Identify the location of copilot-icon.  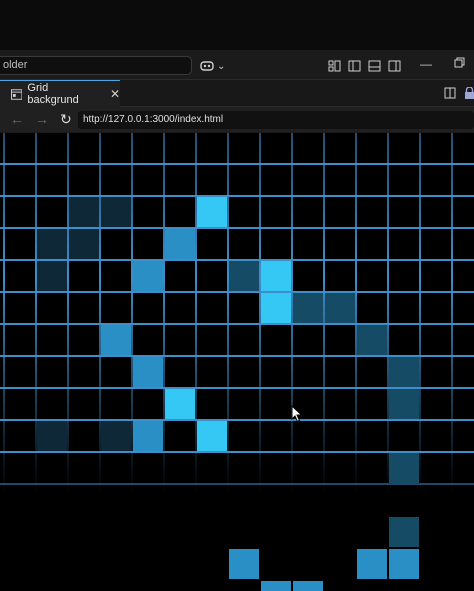
(207, 66).